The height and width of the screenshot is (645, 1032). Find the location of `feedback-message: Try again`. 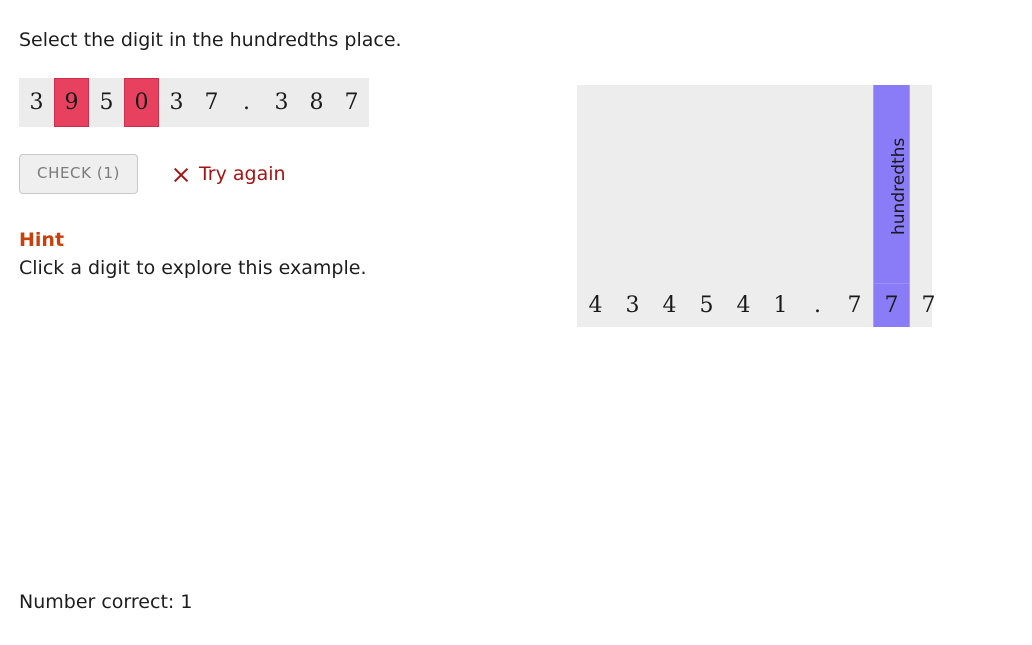

feedback-message: Try again is located at coordinates (229, 174).